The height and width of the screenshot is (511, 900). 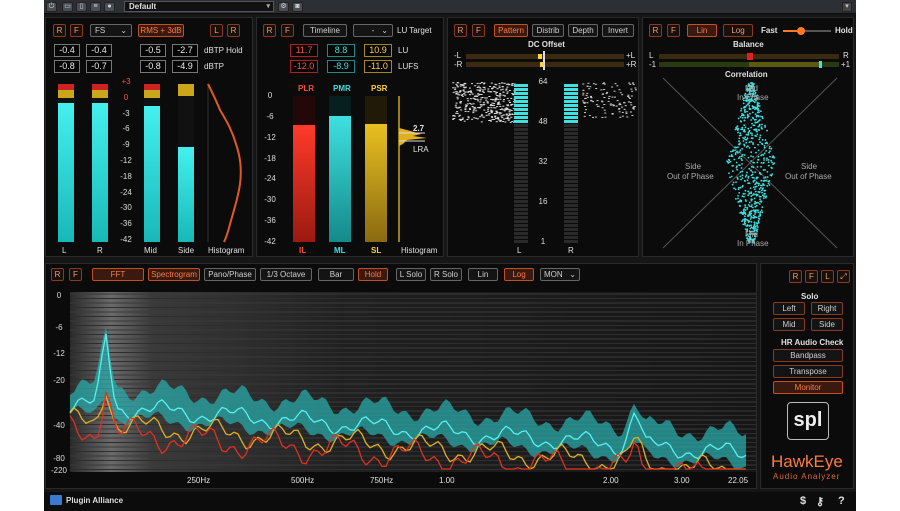 I want to click on solo-right-button: Right, so click(x=827, y=308).